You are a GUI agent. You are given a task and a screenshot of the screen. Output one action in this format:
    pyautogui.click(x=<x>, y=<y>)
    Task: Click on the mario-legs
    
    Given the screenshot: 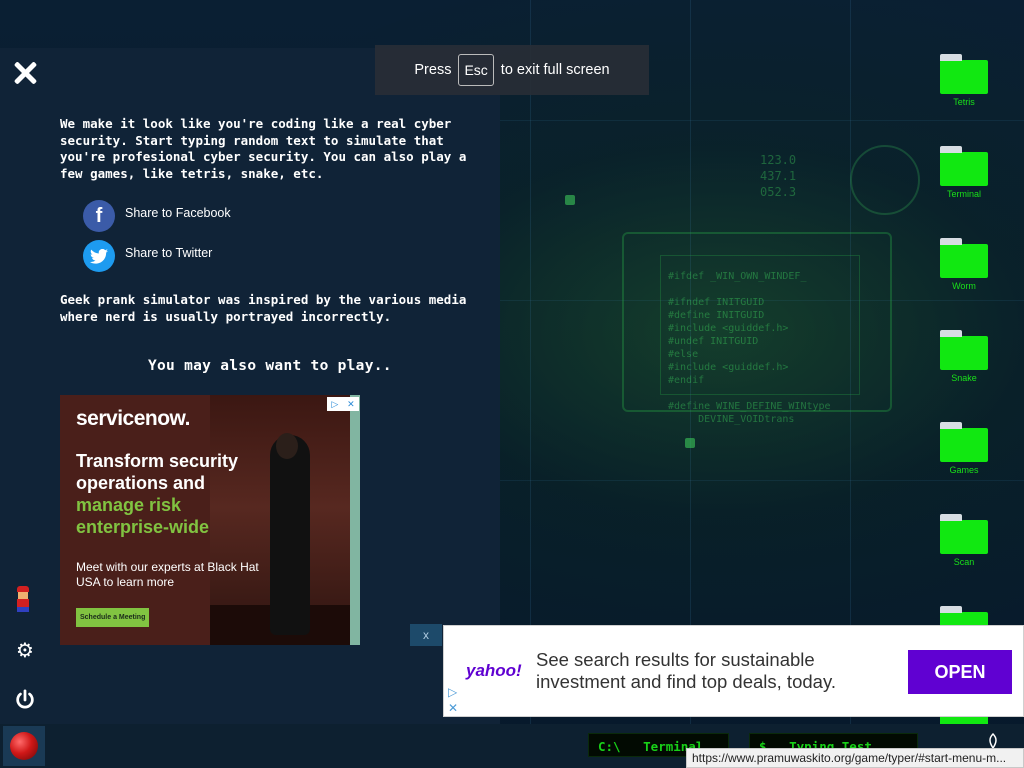 What is the action you would take?
    pyautogui.click(x=23, y=609)
    